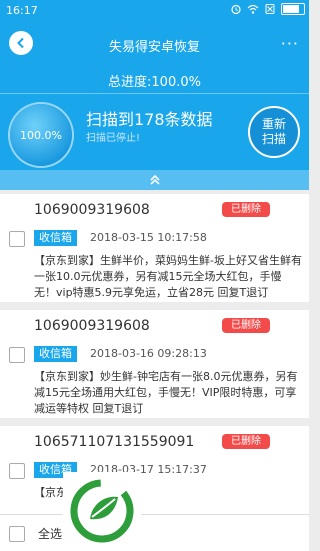 The width and height of the screenshot is (320, 551). I want to click on select-all-checkbox, so click(17, 534).